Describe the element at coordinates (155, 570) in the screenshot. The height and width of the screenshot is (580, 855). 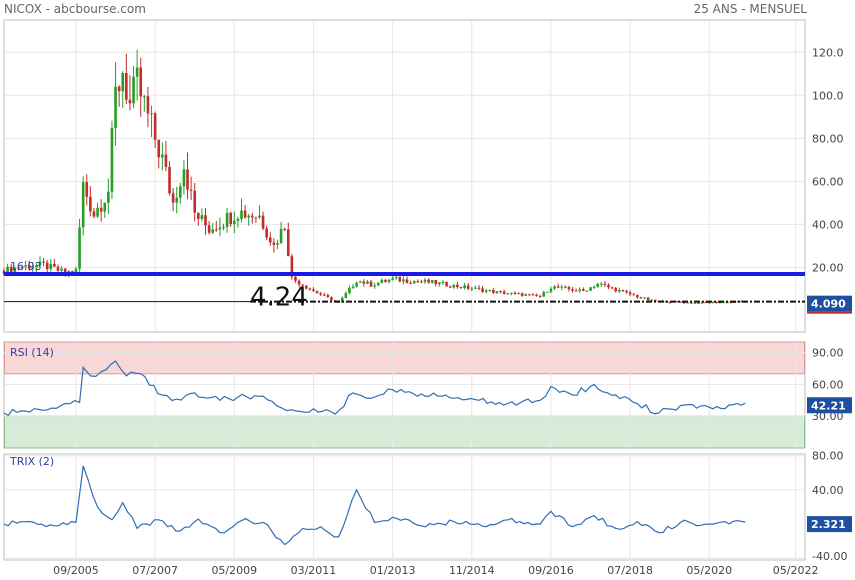
I see `x-tick-label: 07/2007` at that location.